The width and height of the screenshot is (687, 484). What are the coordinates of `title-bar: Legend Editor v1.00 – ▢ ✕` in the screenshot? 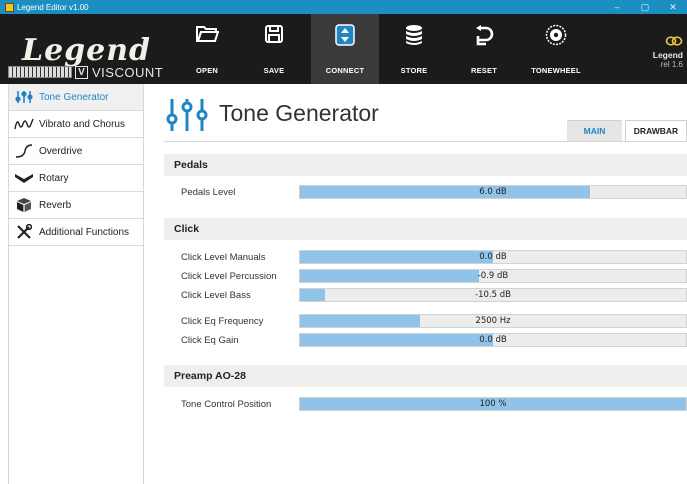 It's located at (343, 7).